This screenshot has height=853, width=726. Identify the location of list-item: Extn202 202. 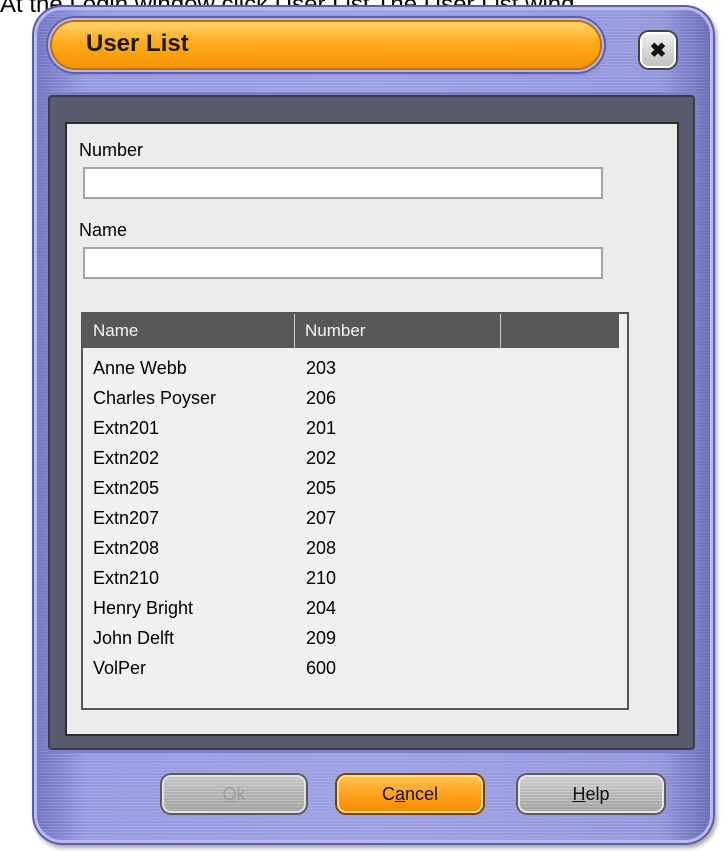
(353, 461).